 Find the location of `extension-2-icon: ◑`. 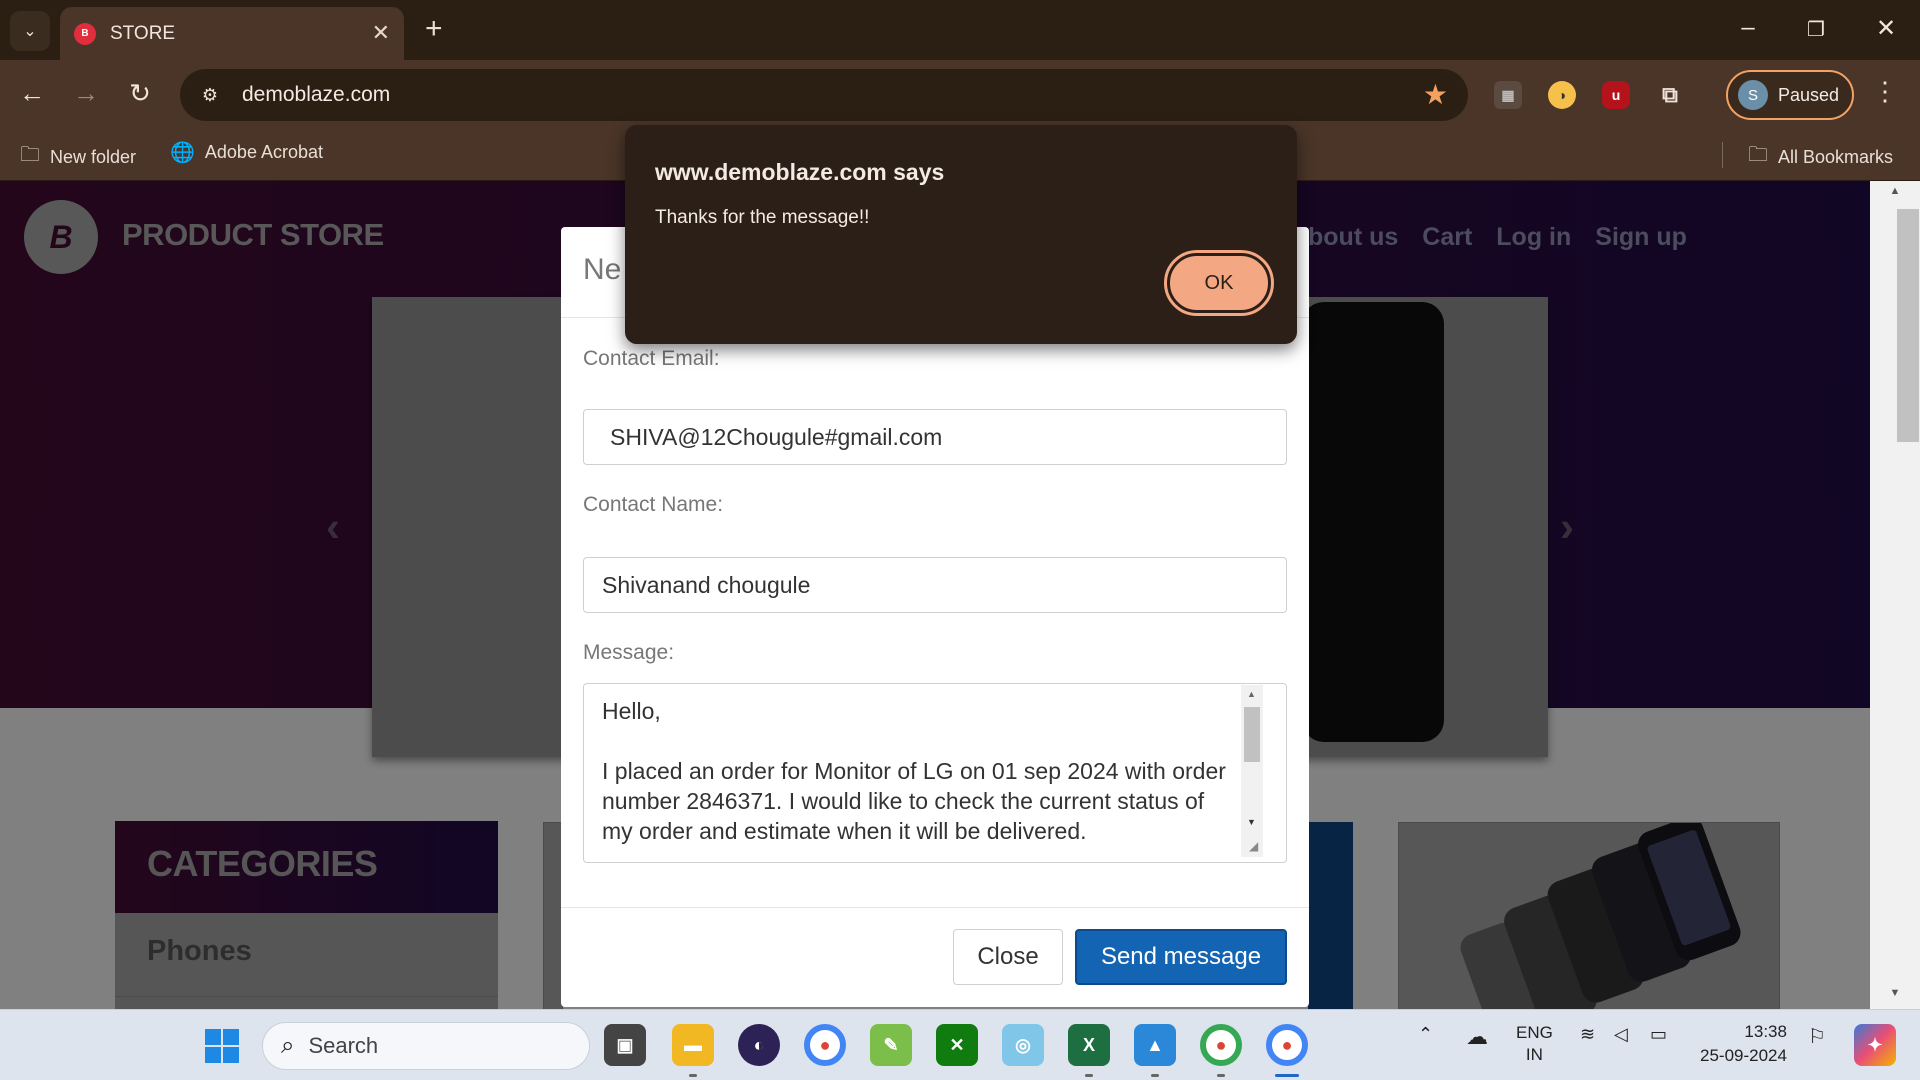

extension-2-icon: ◑ is located at coordinates (1562, 95).